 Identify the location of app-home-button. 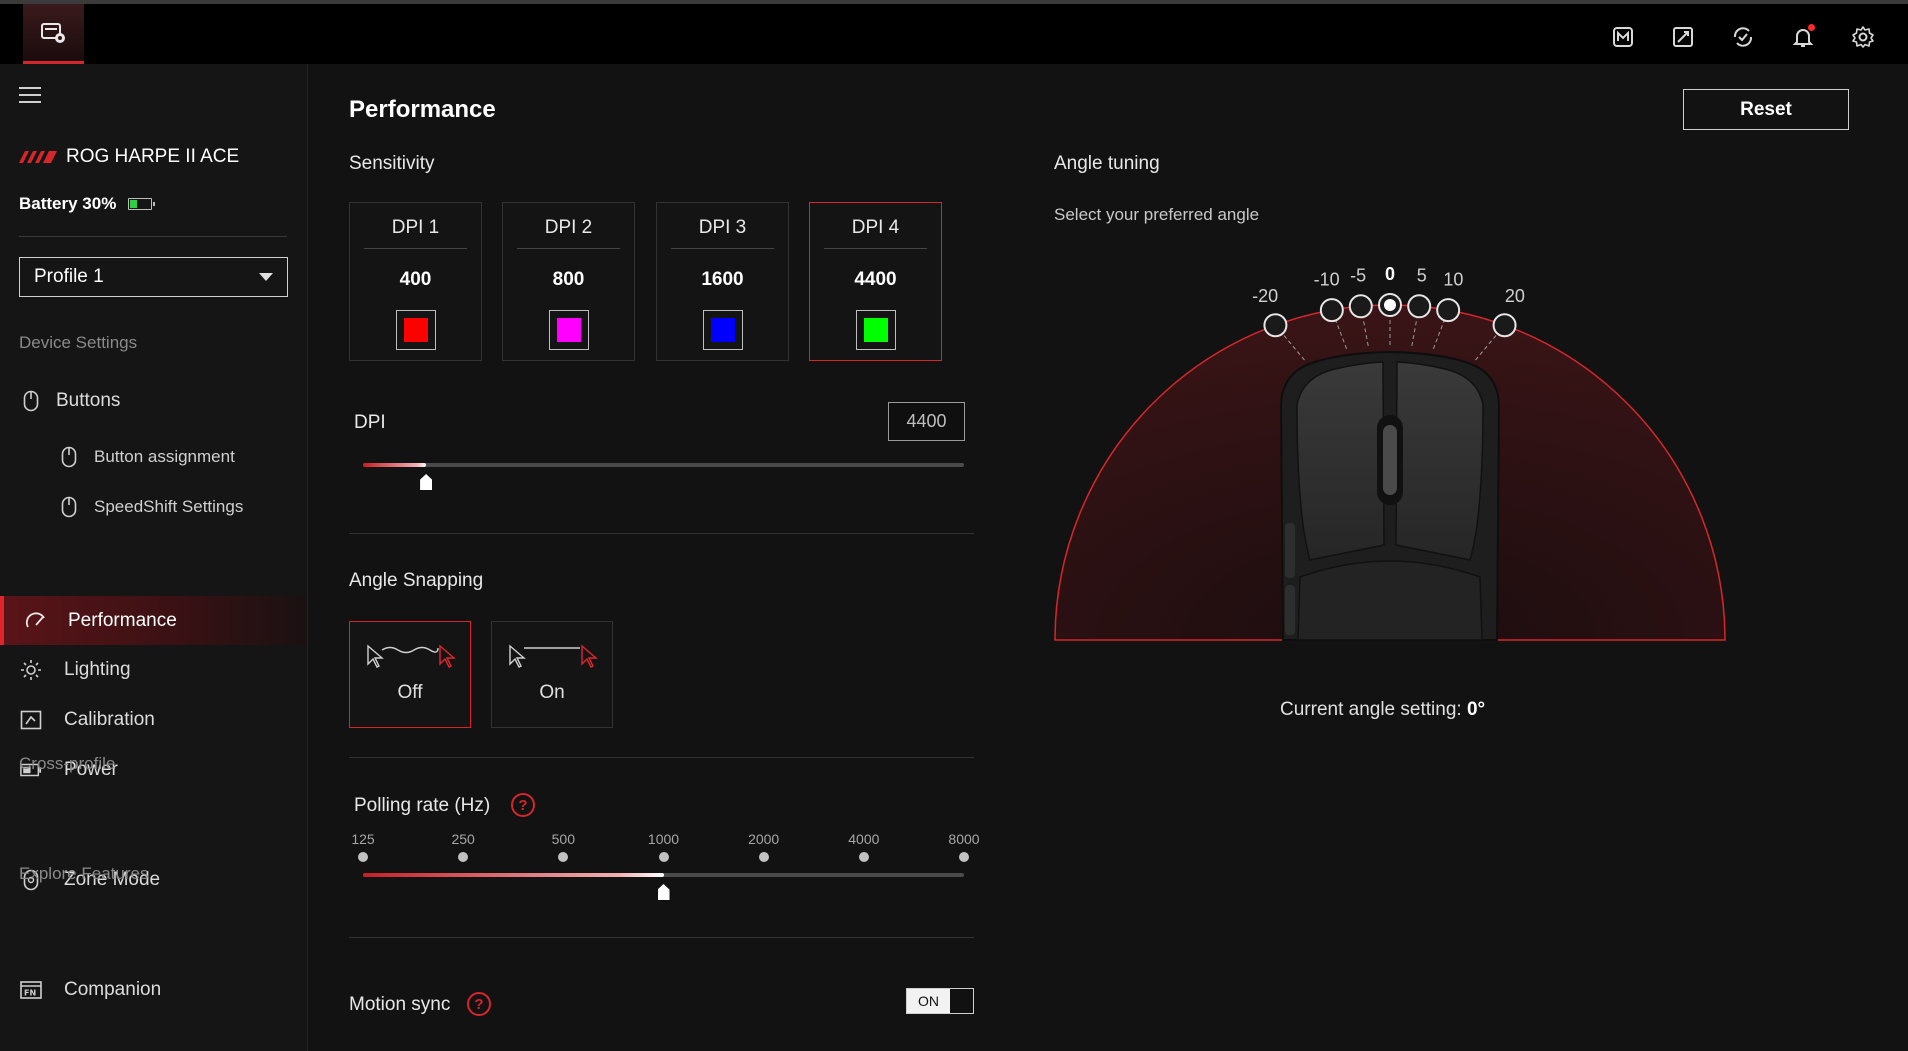
(53, 34).